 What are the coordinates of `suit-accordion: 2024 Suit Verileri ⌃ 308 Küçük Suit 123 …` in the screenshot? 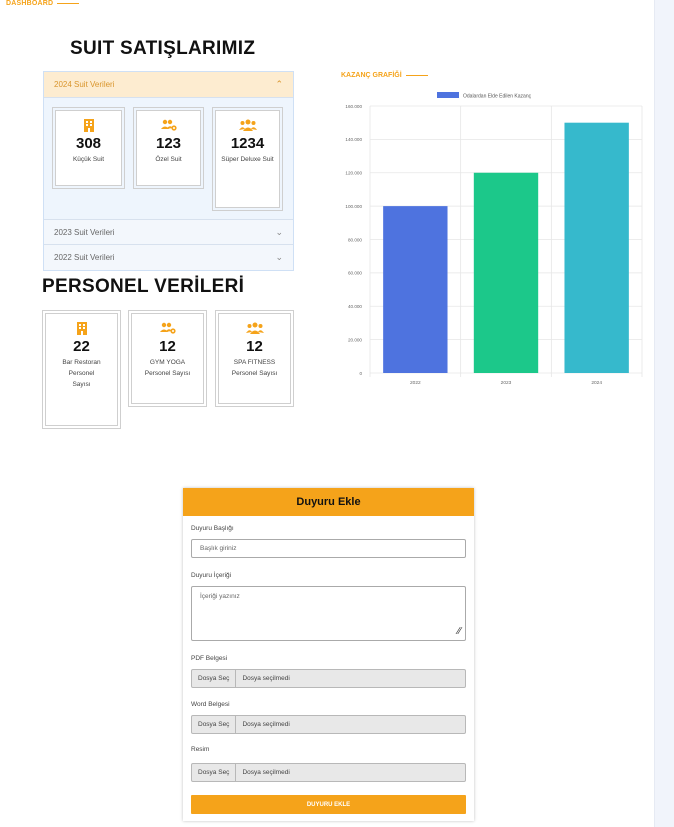 It's located at (168, 171).